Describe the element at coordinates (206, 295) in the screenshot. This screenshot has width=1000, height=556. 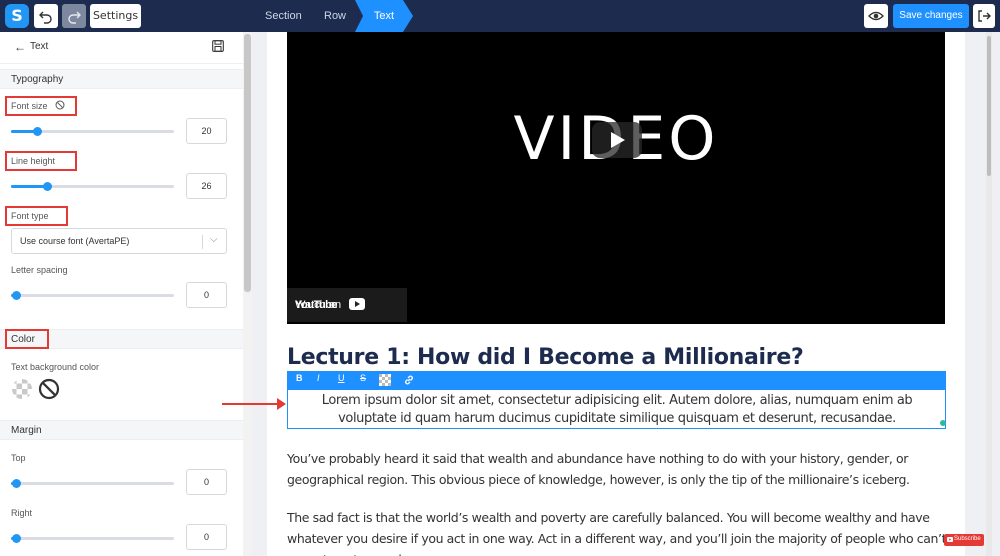
I see `letter-spacing-input: 0` at that location.